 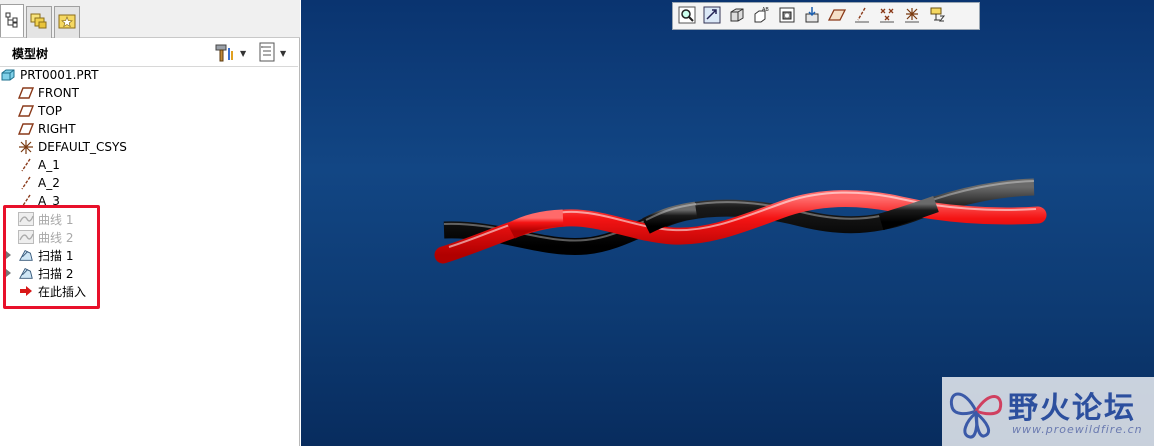 I want to click on zoom-window-button, so click(x=687, y=16).